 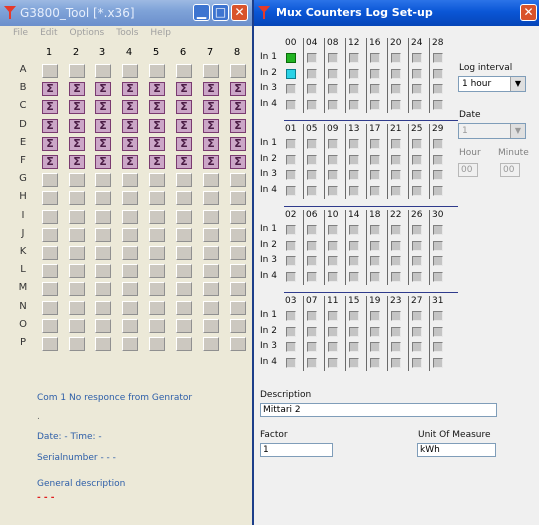 What do you see at coordinates (492, 131) in the screenshot?
I see `date-select: 1 ▼` at bounding box center [492, 131].